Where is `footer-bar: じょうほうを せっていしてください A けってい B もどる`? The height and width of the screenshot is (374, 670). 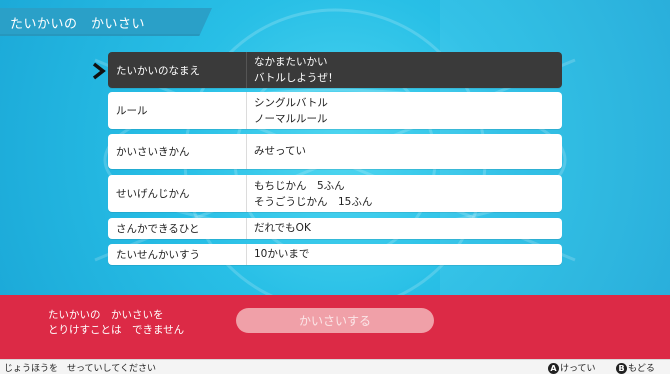 footer-bar: じょうほうを せっていしてください A けってい B もどる is located at coordinates (335, 366).